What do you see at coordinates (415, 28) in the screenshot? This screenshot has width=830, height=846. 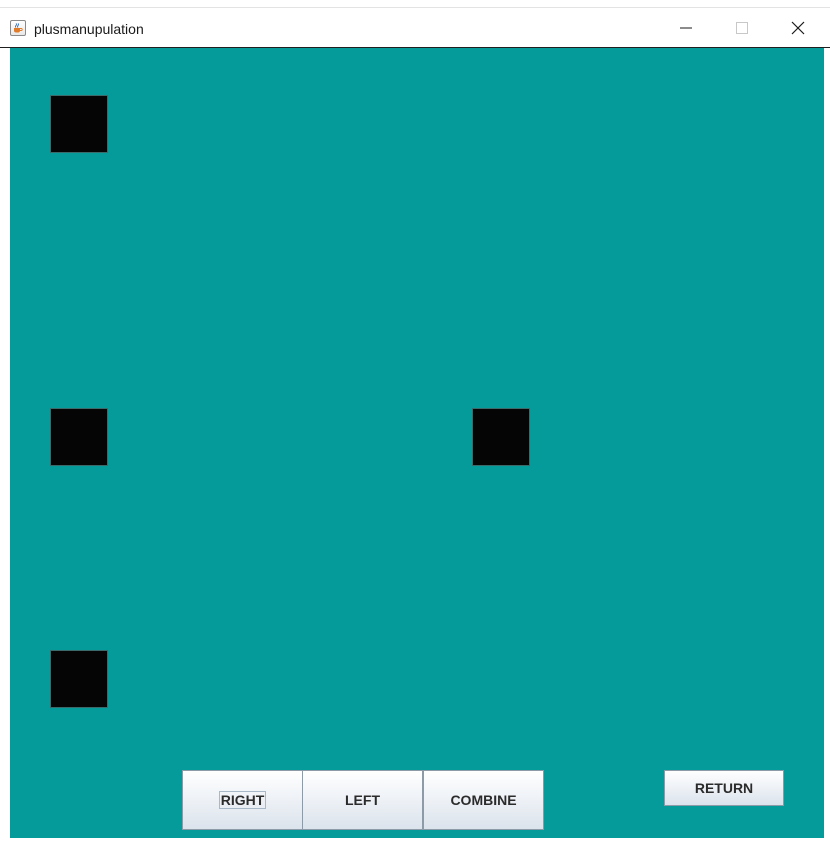 I see `title-bar: plusmanupulation` at bounding box center [415, 28].